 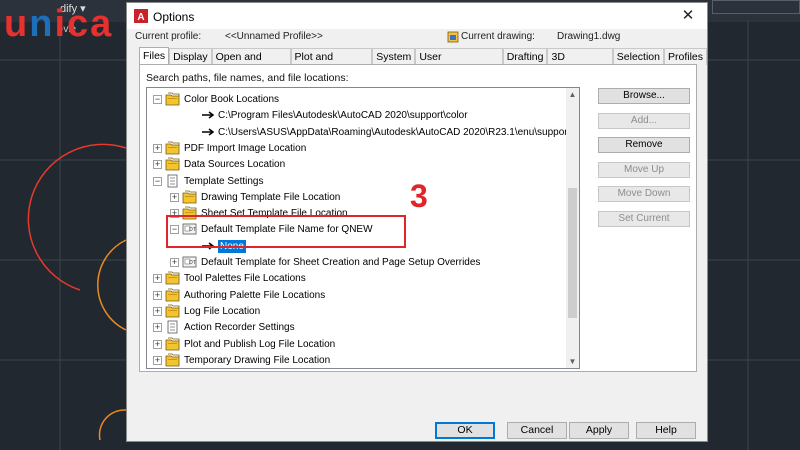 I want to click on current-drawing-label: Current drawing:, so click(x=498, y=36).